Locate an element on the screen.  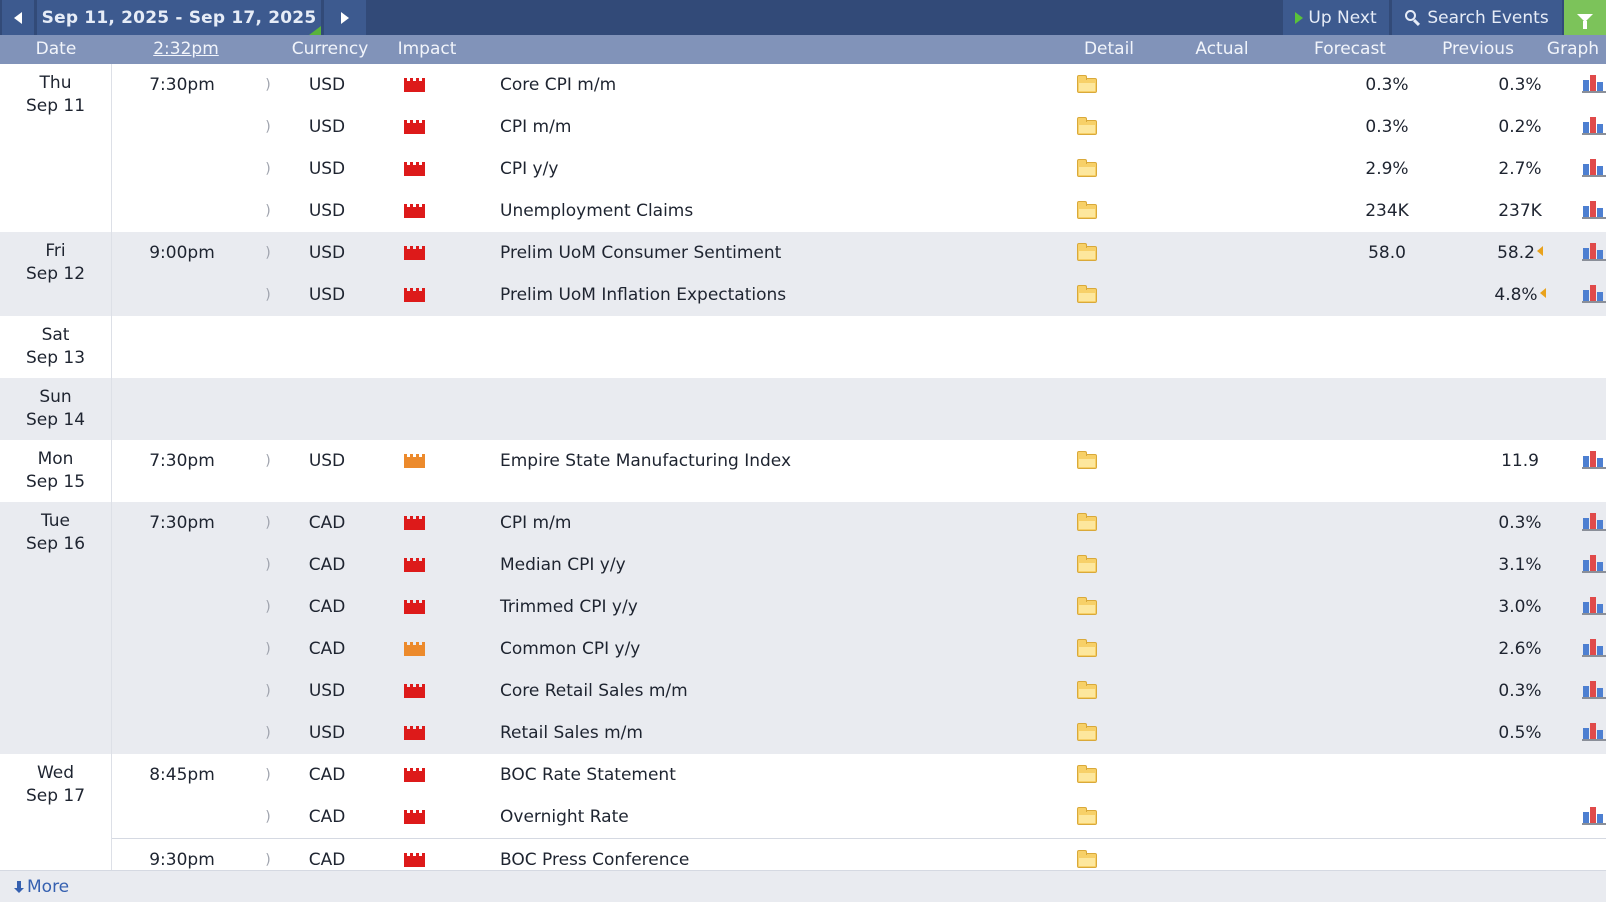
event-row: ) CAD Overnight Rate is located at coordinates (859, 817).